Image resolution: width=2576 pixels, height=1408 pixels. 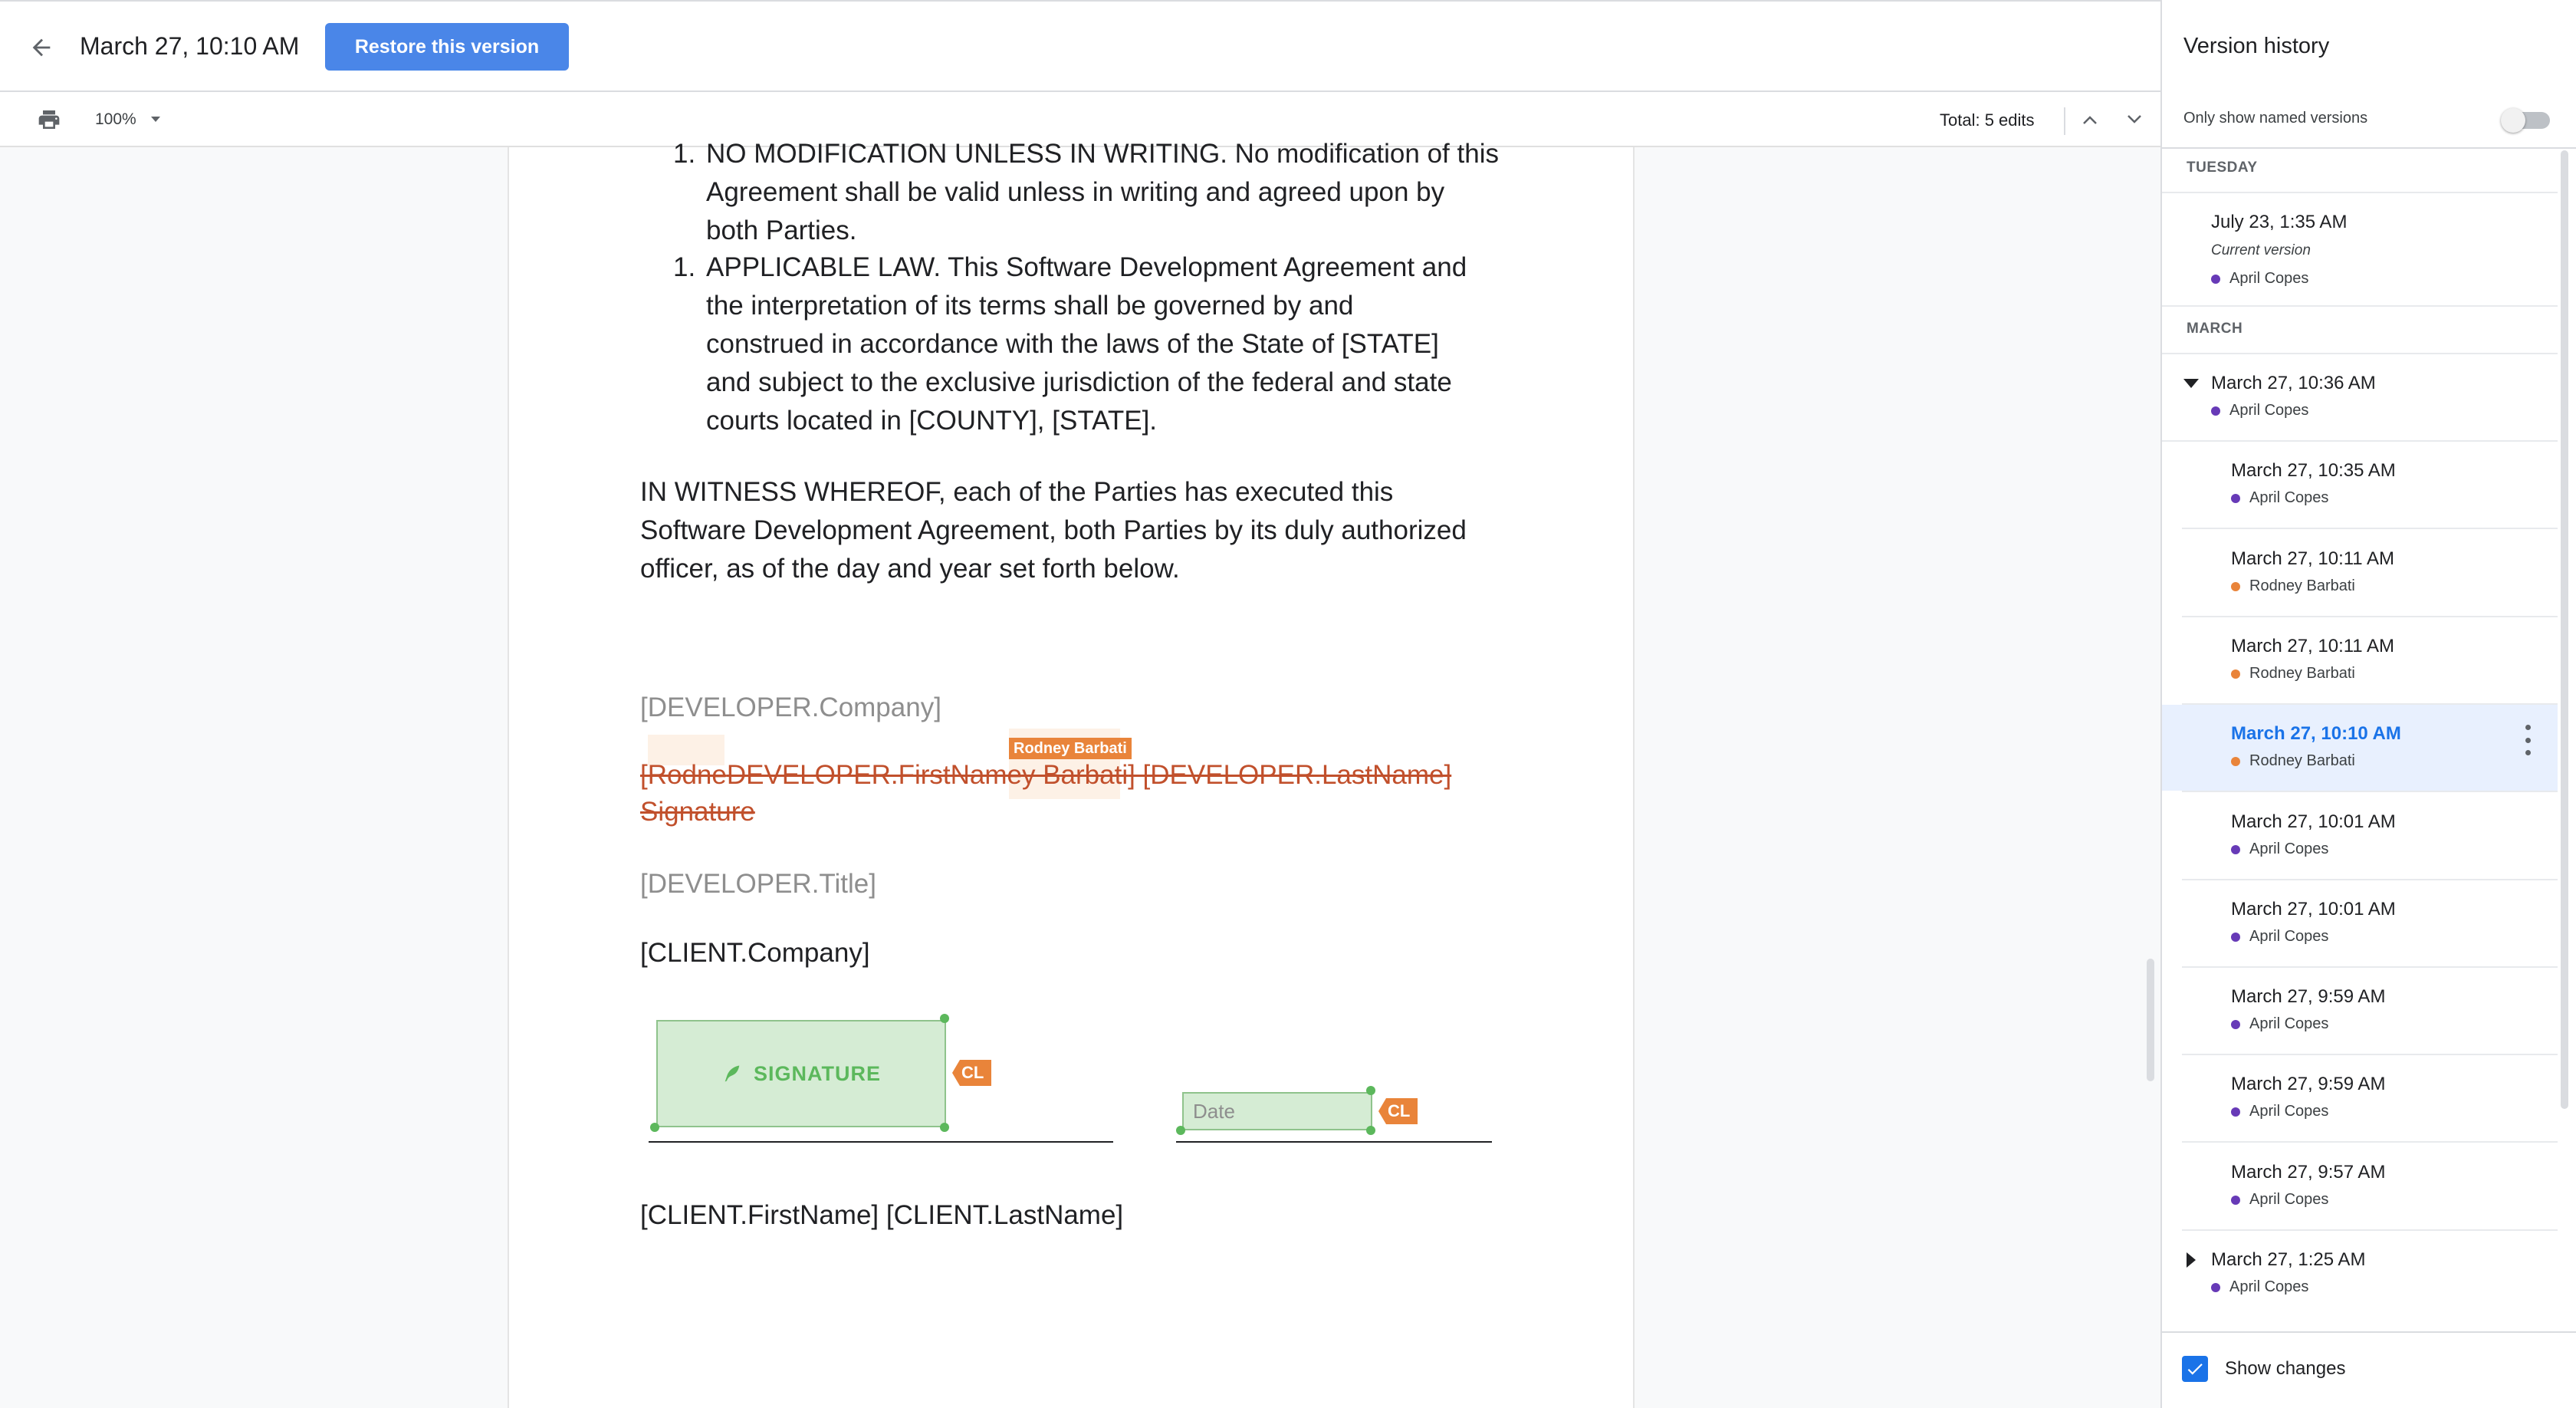 I want to click on deleted-signature: Signature, so click(x=698, y=812).